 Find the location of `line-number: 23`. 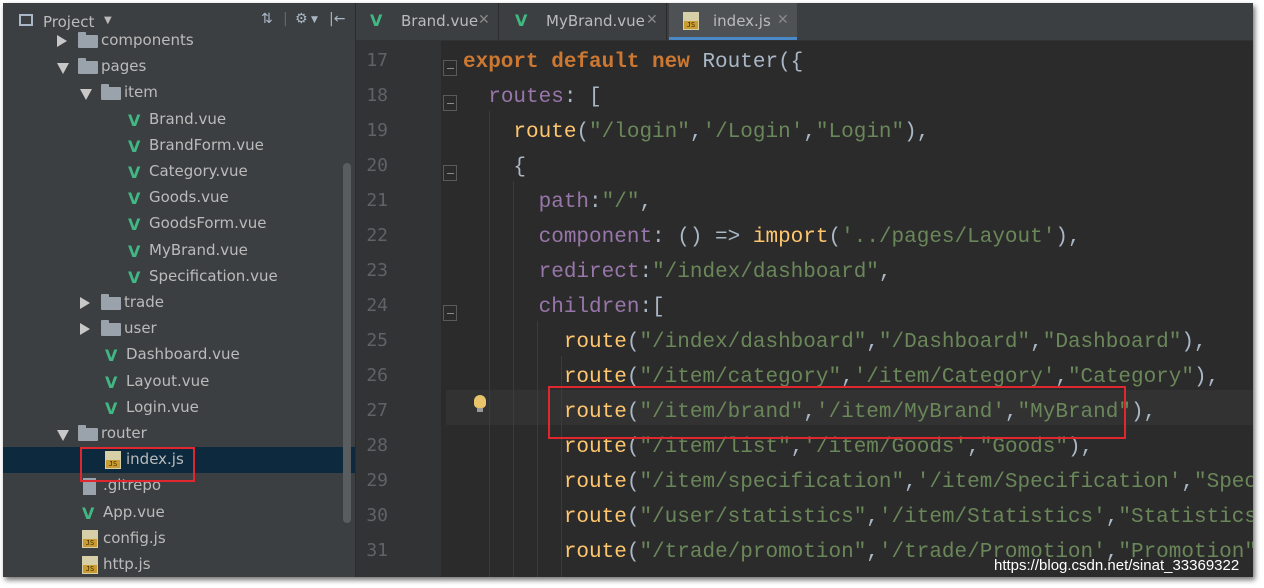

line-number: 23 is located at coordinates (377, 270).